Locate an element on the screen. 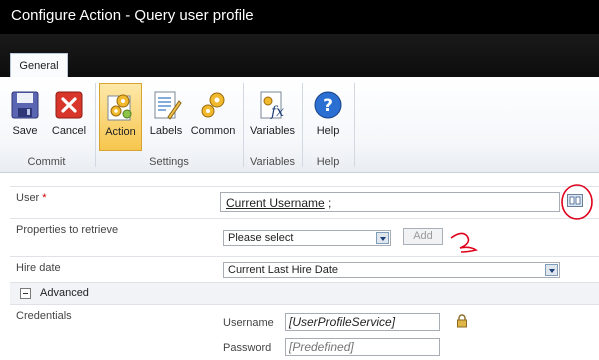 This screenshot has width=599, height=360. annotation-circle is located at coordinates (577, 202).